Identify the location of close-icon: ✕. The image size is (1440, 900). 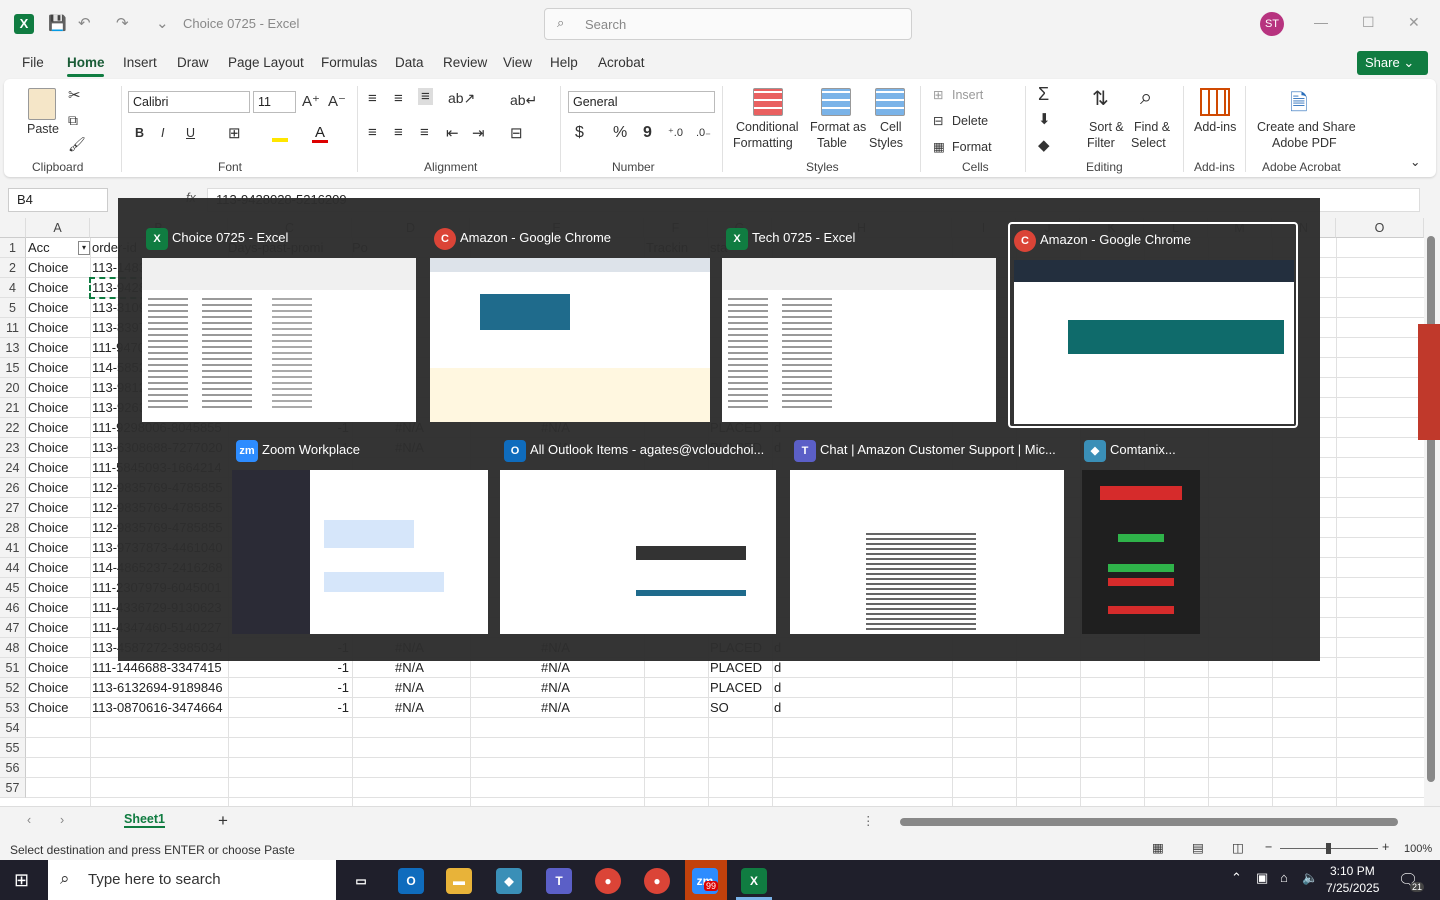
(1414, 22).